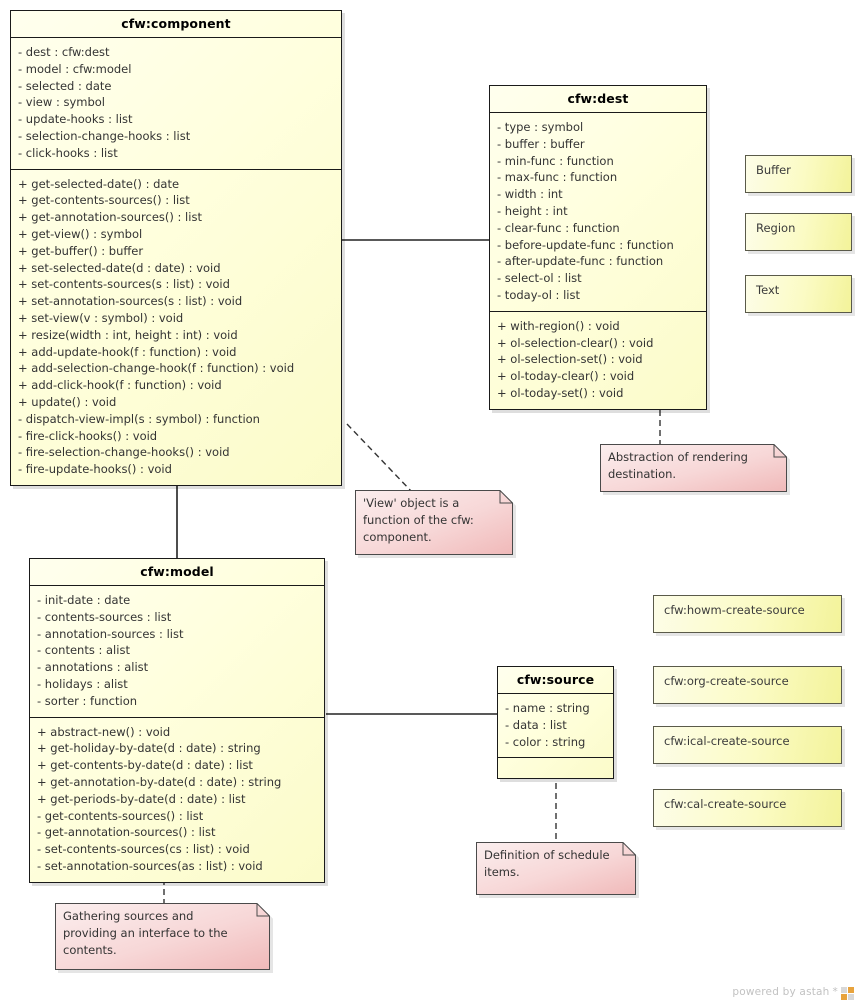 This screenshot has width=862, height=1008. Describe the element at coordinates (177, 572) in the screenshot. I see `class-title-cfw-model: cfw:model` at that location.